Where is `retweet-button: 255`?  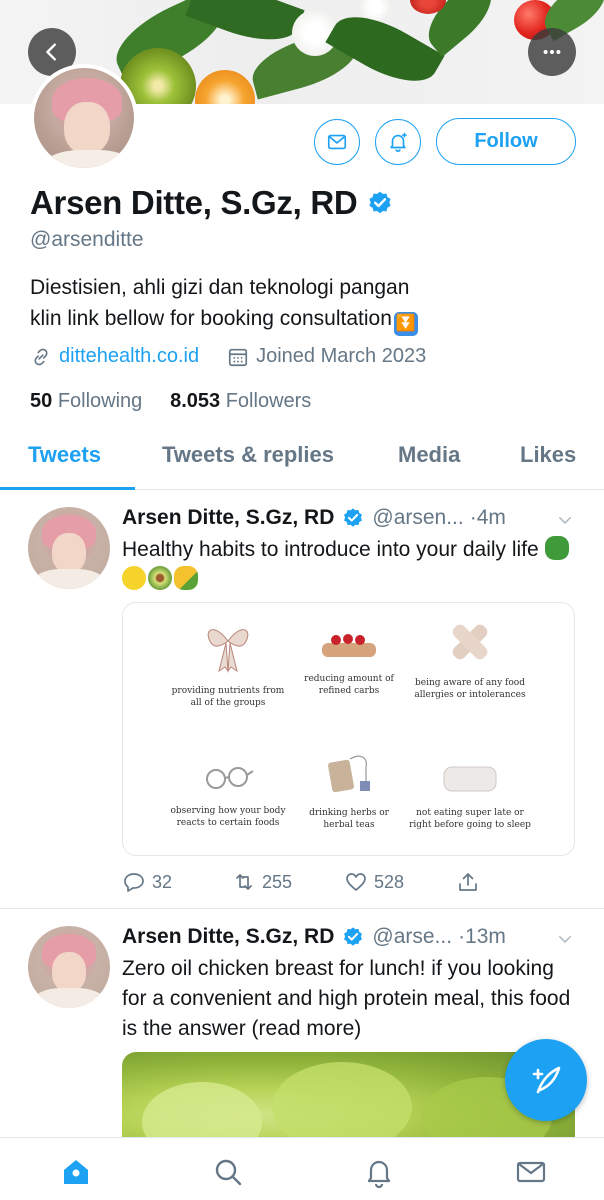
retweet-button: 255 is located at coordinates (262, 882).